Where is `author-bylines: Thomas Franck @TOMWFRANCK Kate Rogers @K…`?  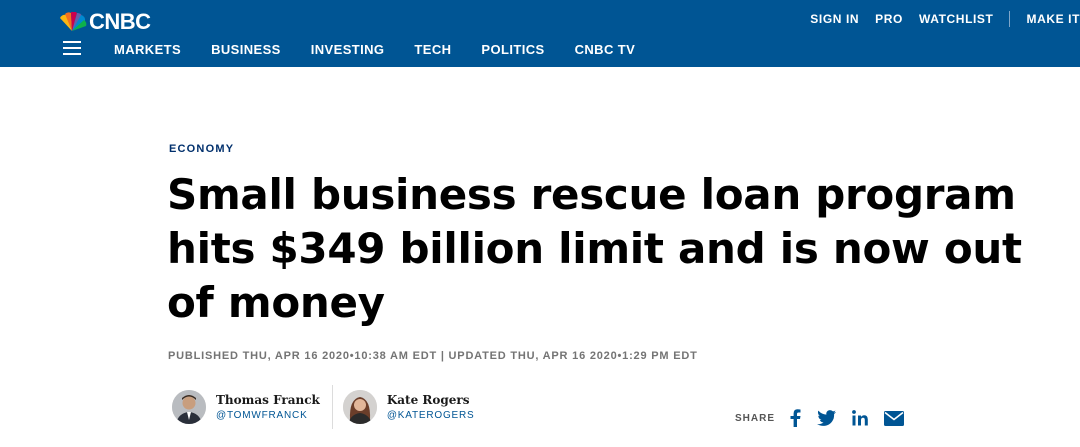 author-bylines: Thomas Franck @TOMWFRANCK Kate Rogers @K… is located at coordinates (323, 407).